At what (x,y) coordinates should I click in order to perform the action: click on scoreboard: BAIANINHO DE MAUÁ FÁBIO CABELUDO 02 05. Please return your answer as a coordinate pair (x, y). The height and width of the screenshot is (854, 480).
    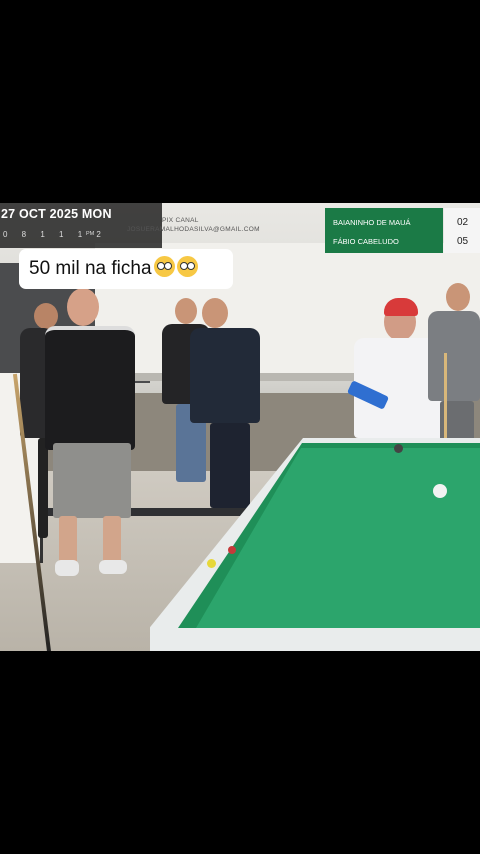
    Looking at the image, I should click on (402, 230).